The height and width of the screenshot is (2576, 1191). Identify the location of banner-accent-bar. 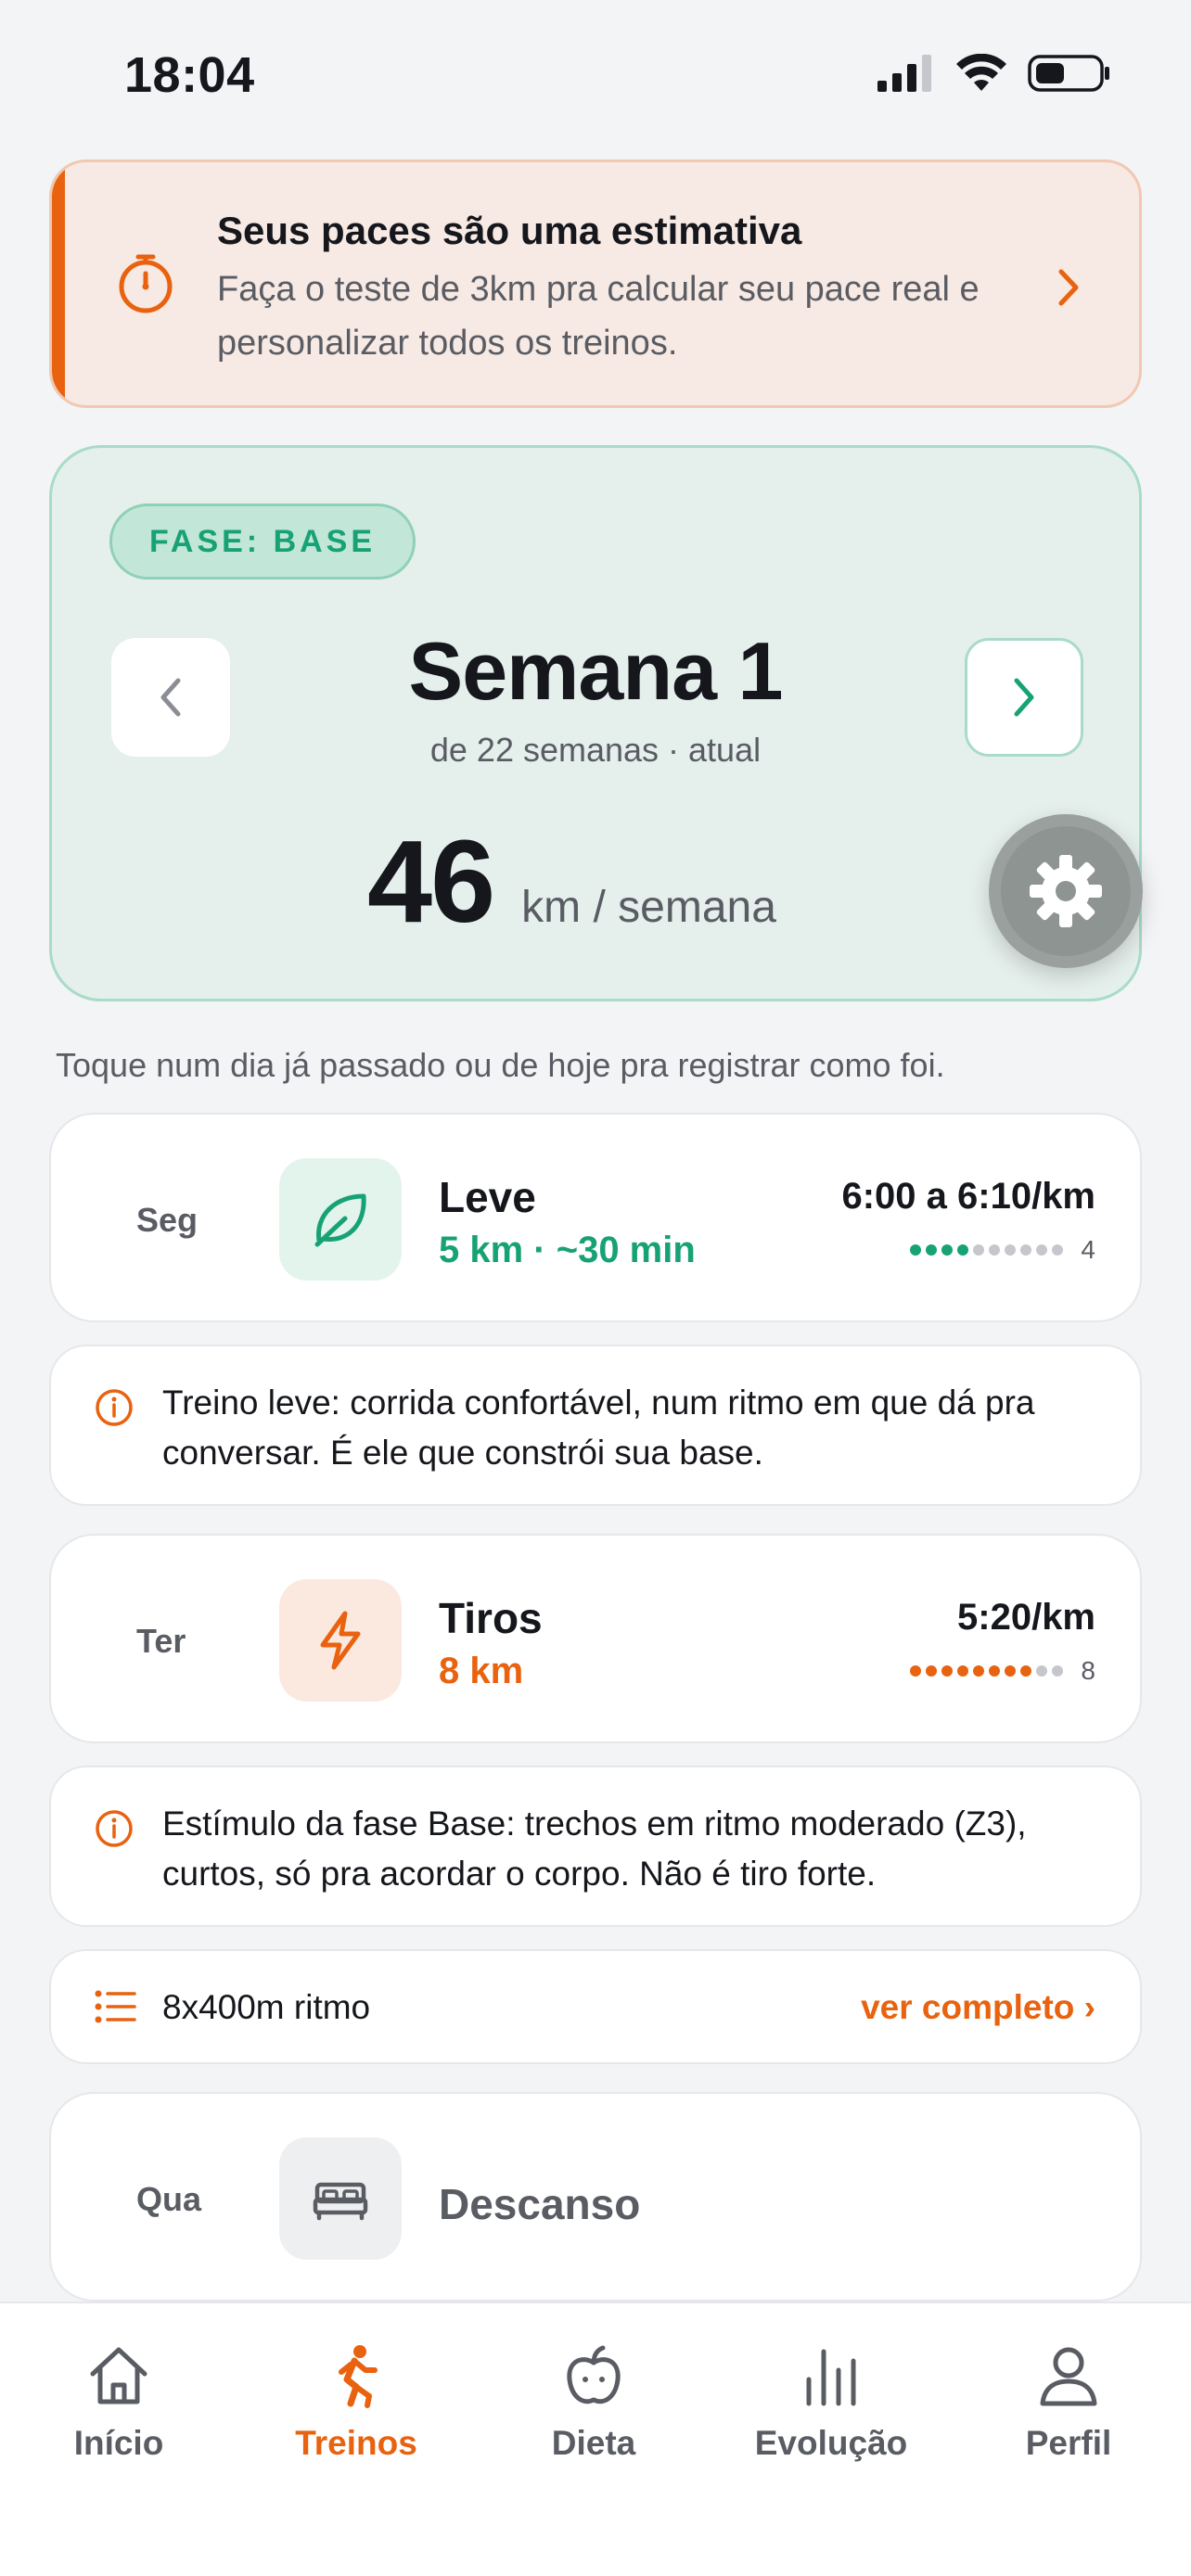
(59, 283).